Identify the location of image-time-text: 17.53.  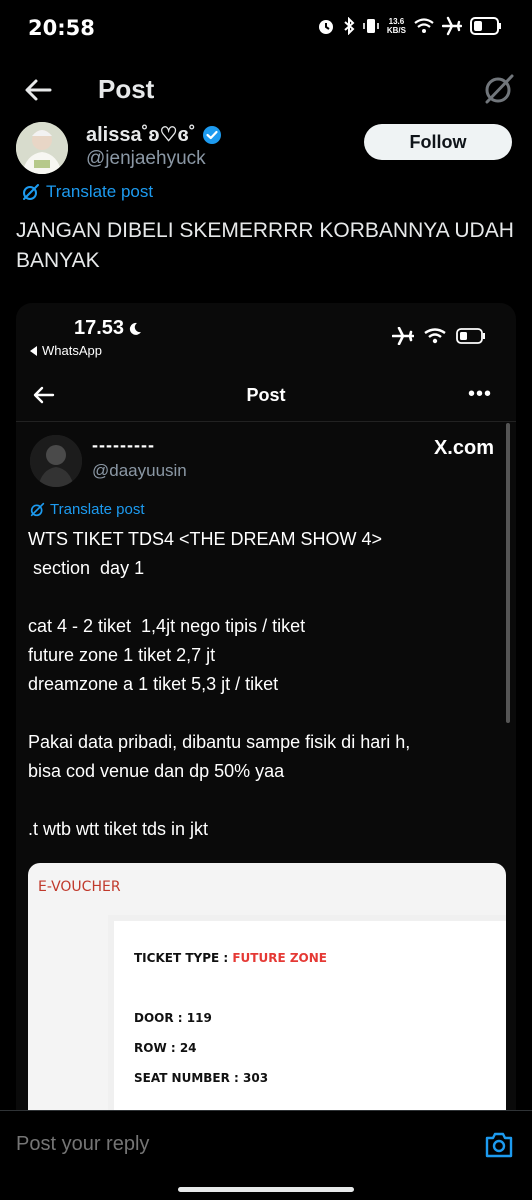
(99, 328).